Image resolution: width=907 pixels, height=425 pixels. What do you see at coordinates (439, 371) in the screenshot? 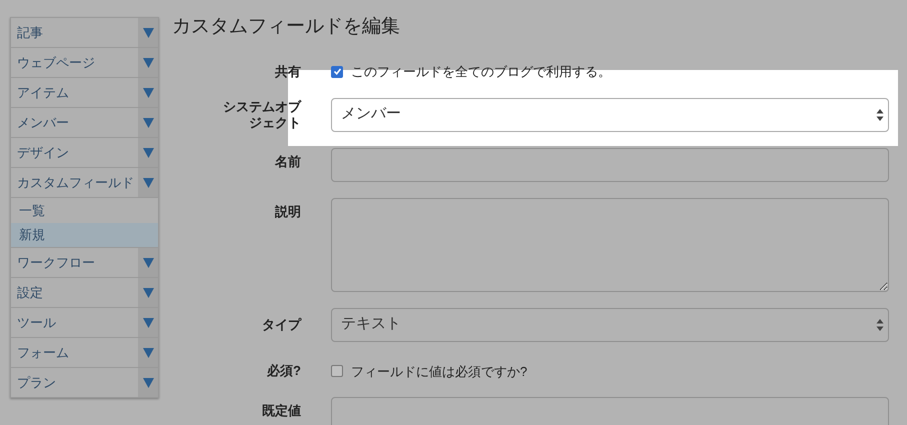
I see `checkbox-label: フィールドに値は必須ですか?` at bounding box center [439, 371].